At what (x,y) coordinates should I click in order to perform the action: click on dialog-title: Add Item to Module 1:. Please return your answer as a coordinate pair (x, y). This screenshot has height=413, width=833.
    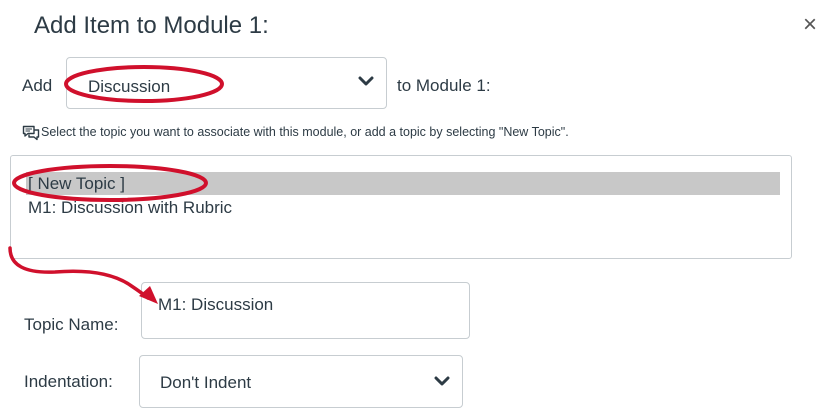
    Looking at the image, I should click on (151, 25).